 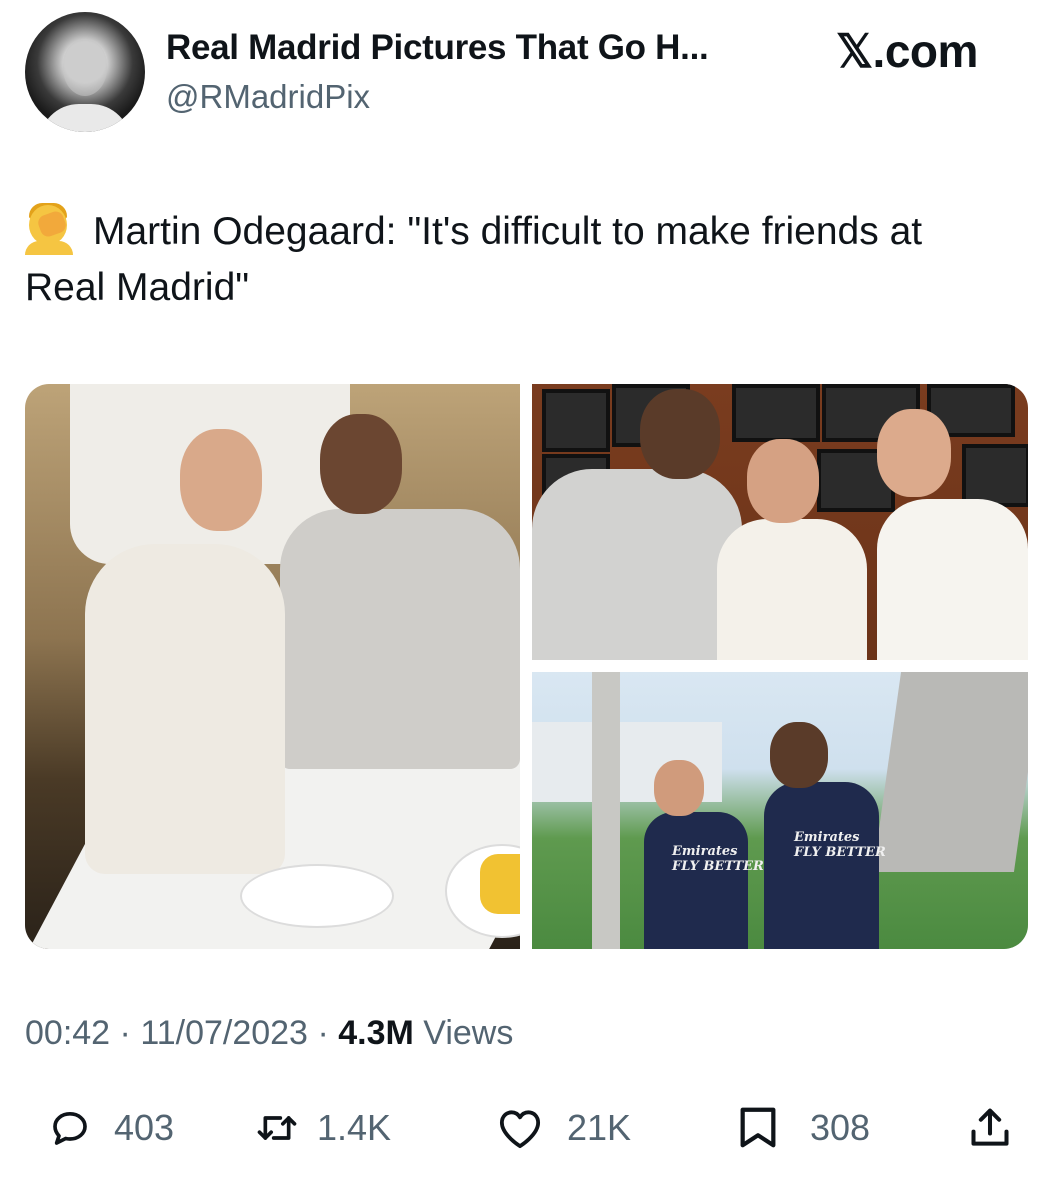 I want to click on like-count: 21K, so click(x=599, y=1127).